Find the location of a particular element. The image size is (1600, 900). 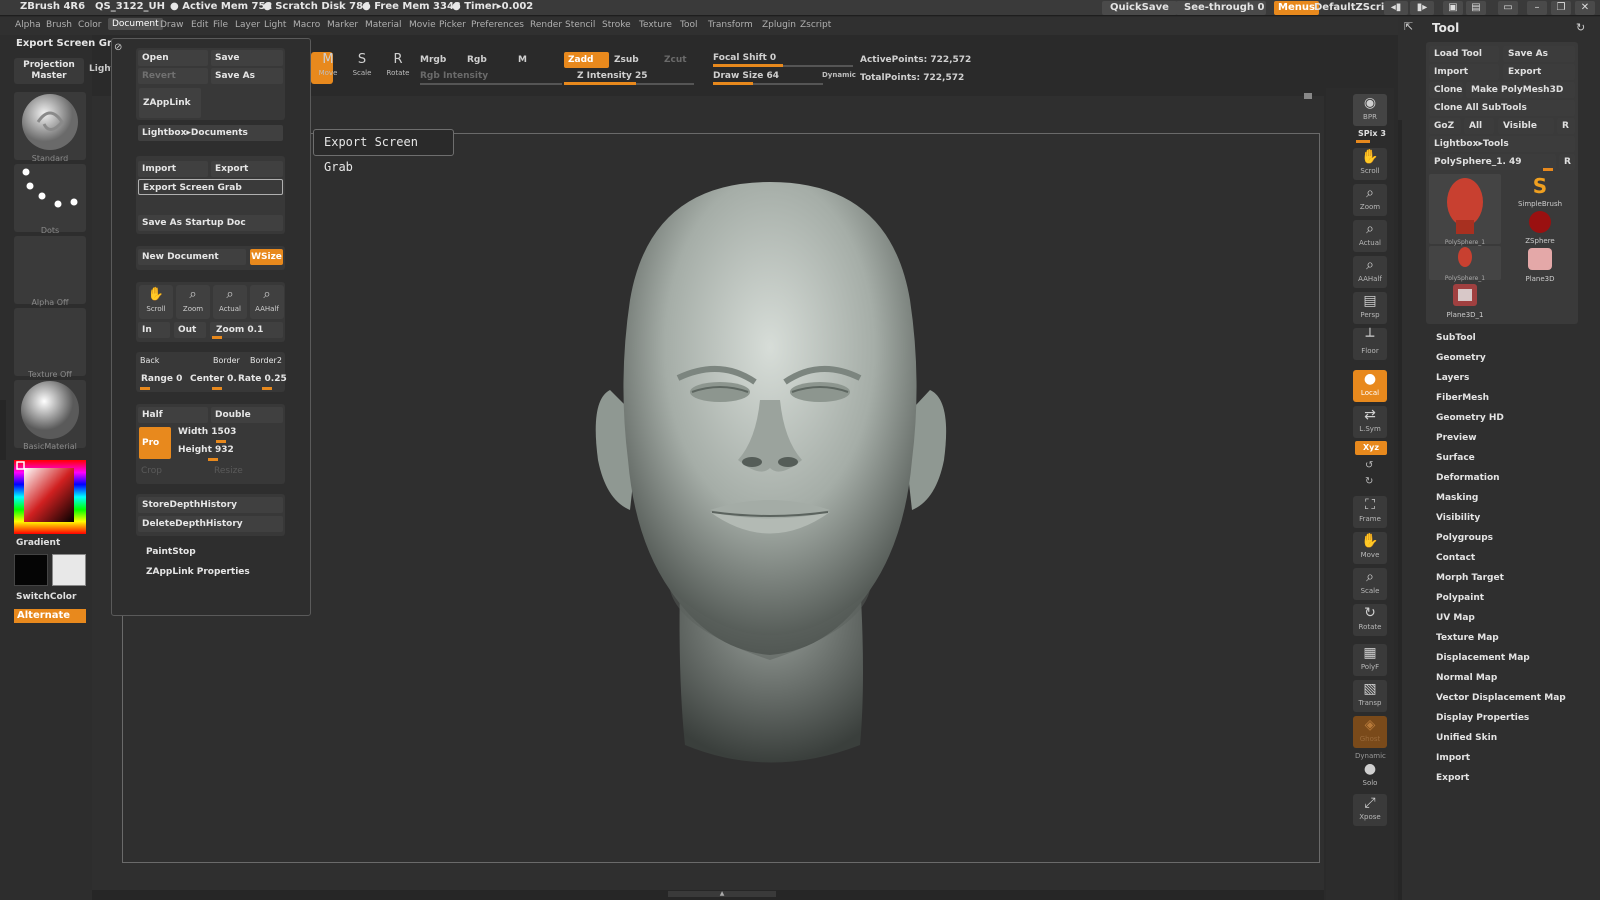

texture-thumbnail is located at coordinates (50, 342).